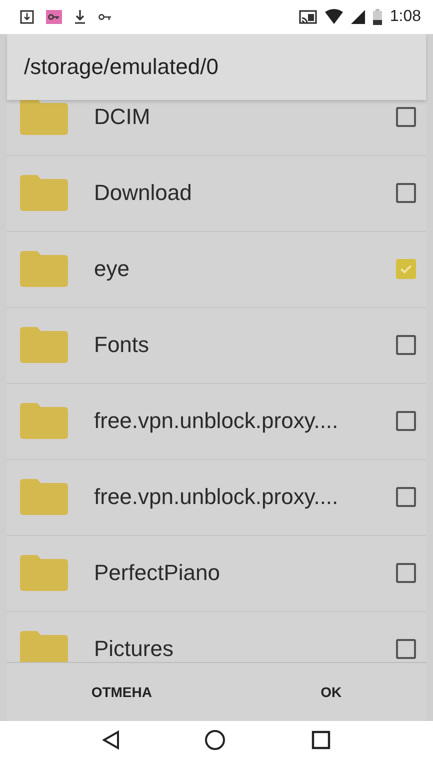 The height and width of the screenshot is (760, 433). Describe the element at coordinates (245, 117) in the screenshot. I see `folder-name: DCIM` at that location.